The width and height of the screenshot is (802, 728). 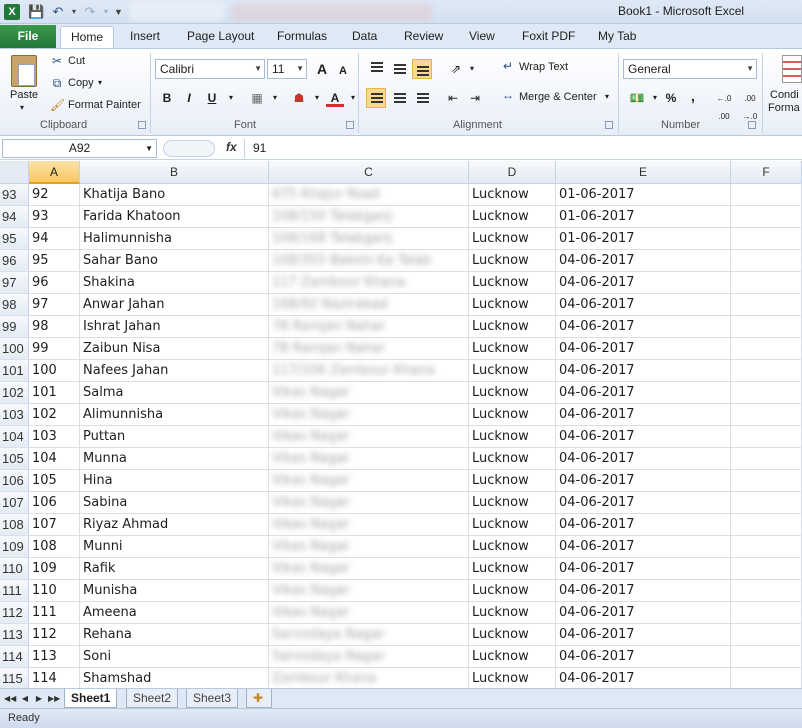 What do you see at coordinates (90, 12) in the screenshot?
I see `redo-icon: ↷` at bounding box center [90, 12].